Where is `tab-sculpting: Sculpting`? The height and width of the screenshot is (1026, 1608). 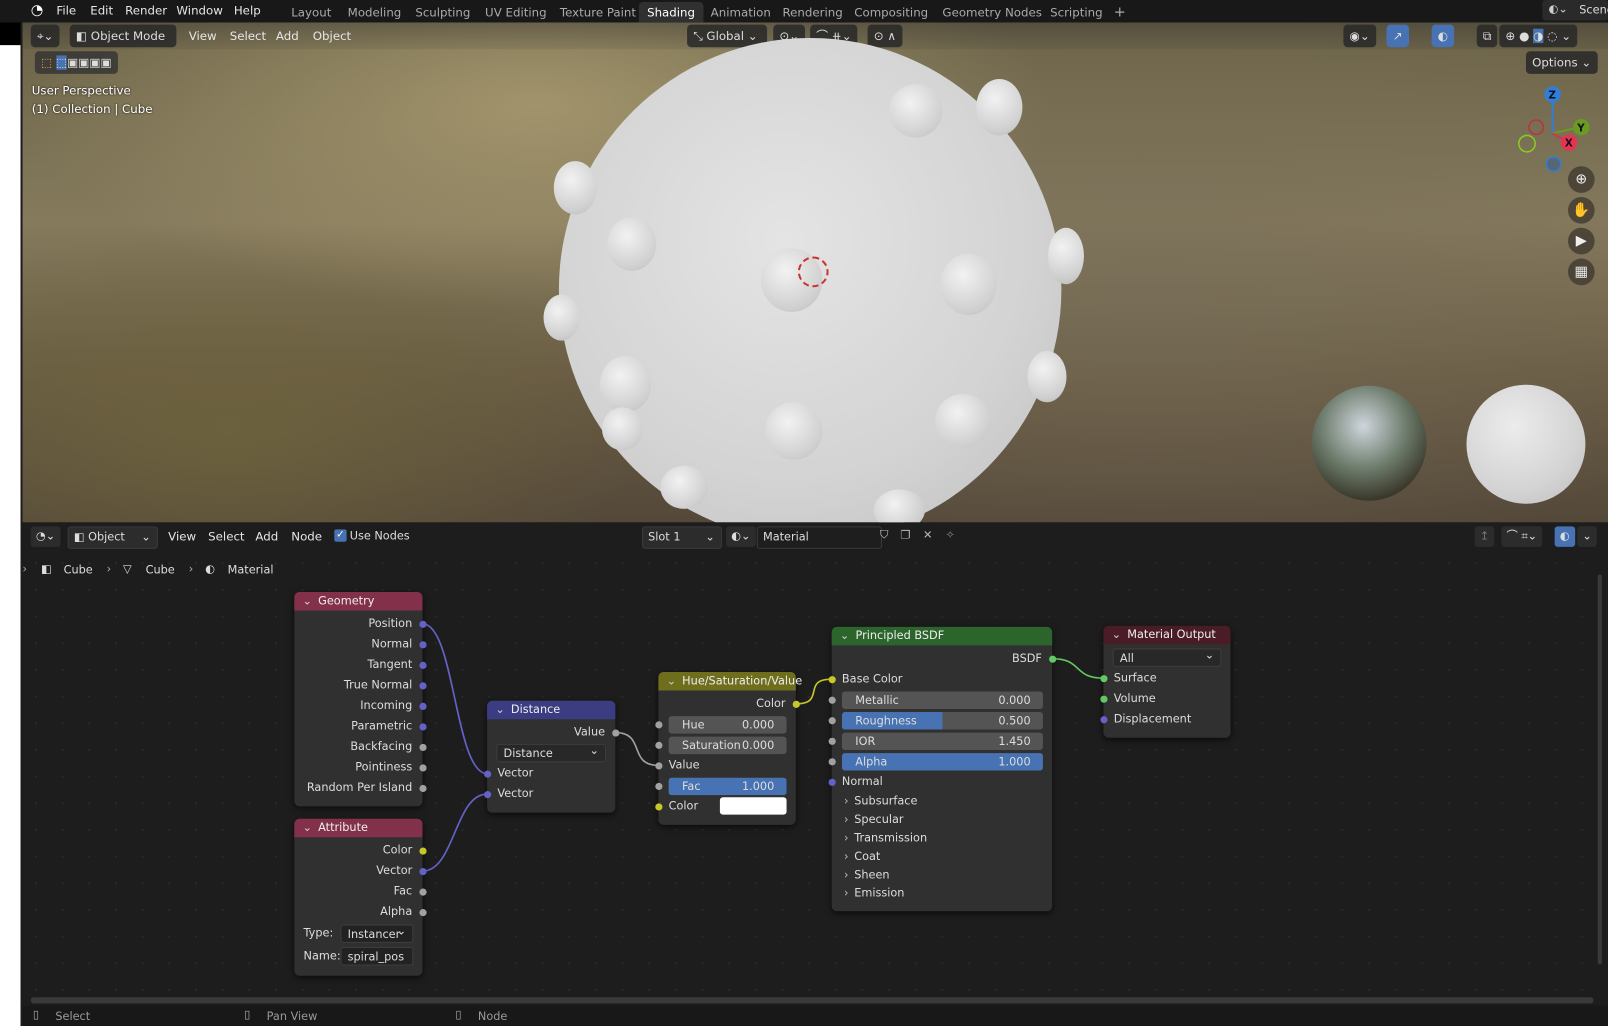
tab-sculpting: Sculpting is located at coordinates (442, 12).